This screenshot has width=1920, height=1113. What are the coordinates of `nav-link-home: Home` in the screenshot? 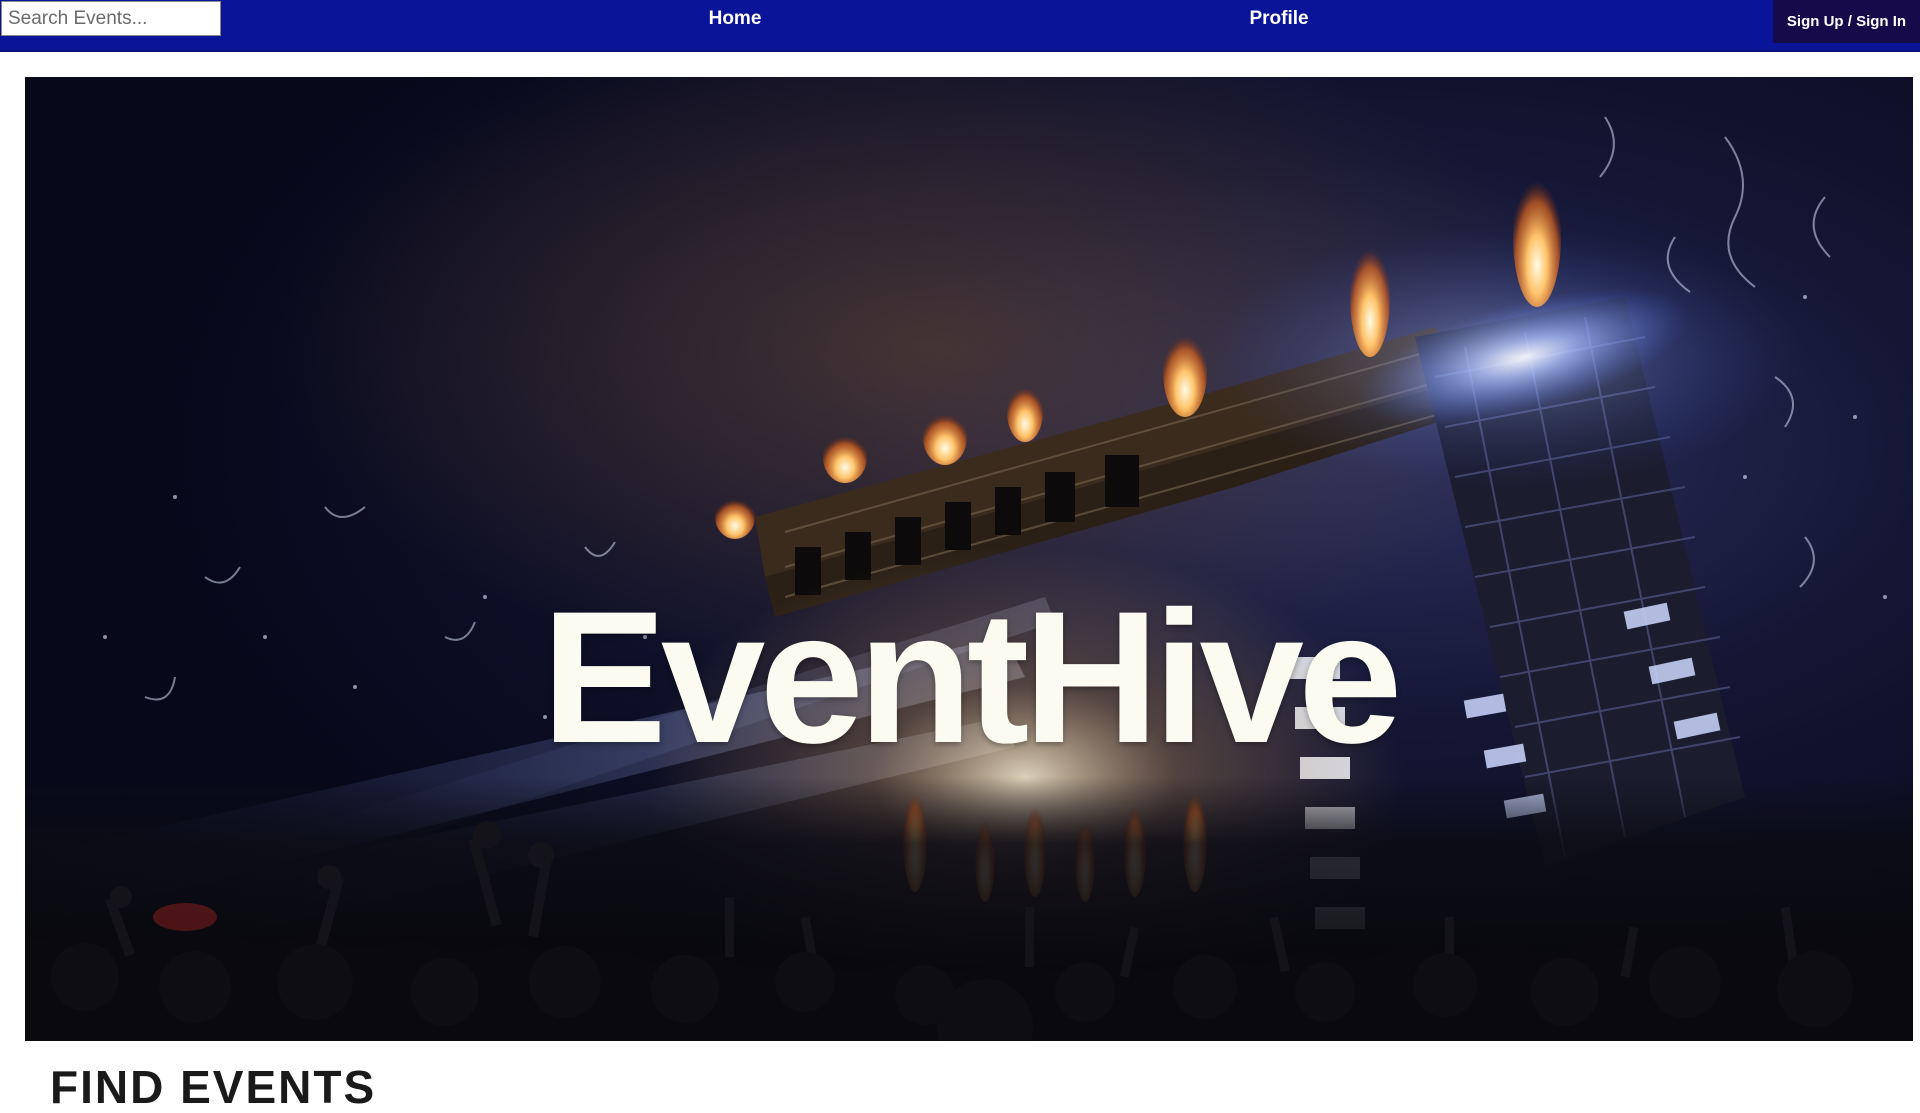 It's located at (735, 19).